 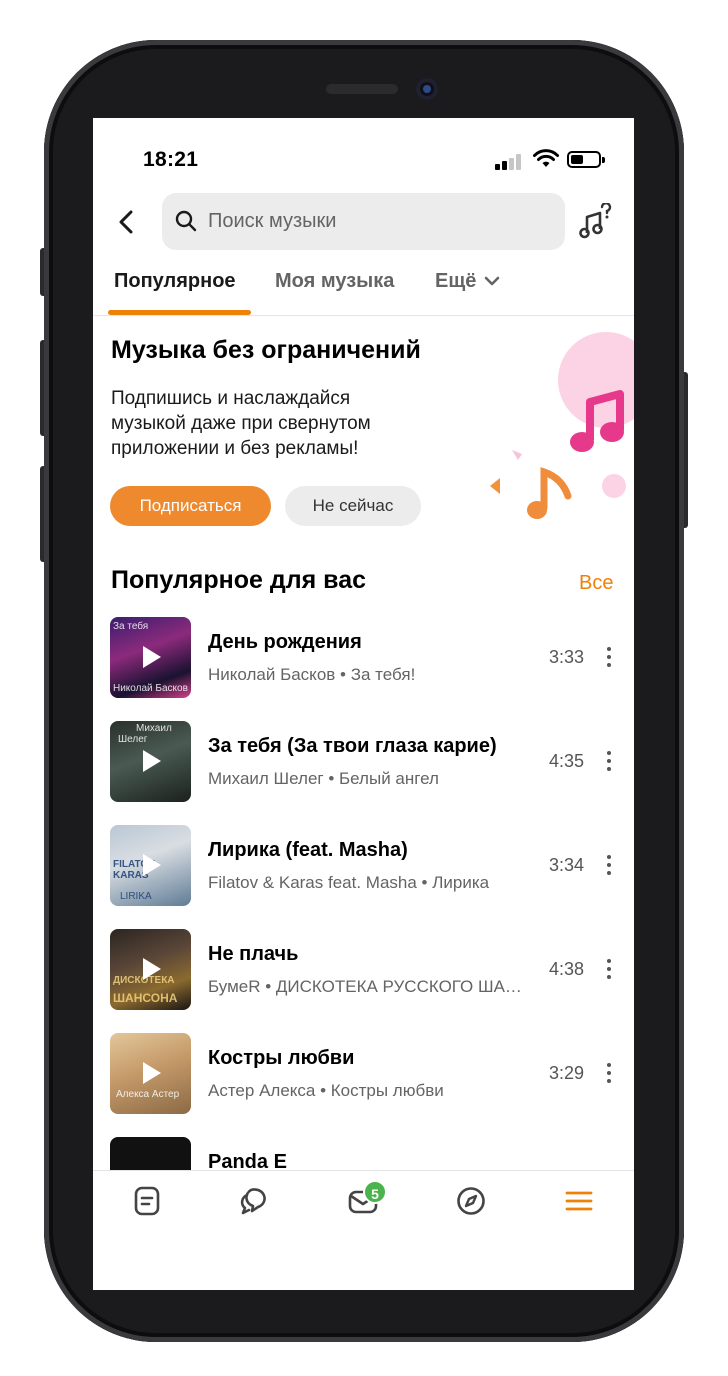 What do you see at coordinates (334, 281) in the screenshot?
I see `tab-my-music: Моя музыка` at bounding box center [334, 281].